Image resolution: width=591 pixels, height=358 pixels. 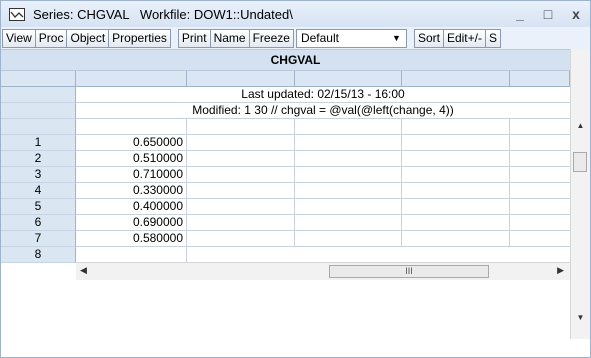 What do you see at coordinates (38, 143) in the screenshot?
I see `row-header: 1` at bounding box center [38, 143].